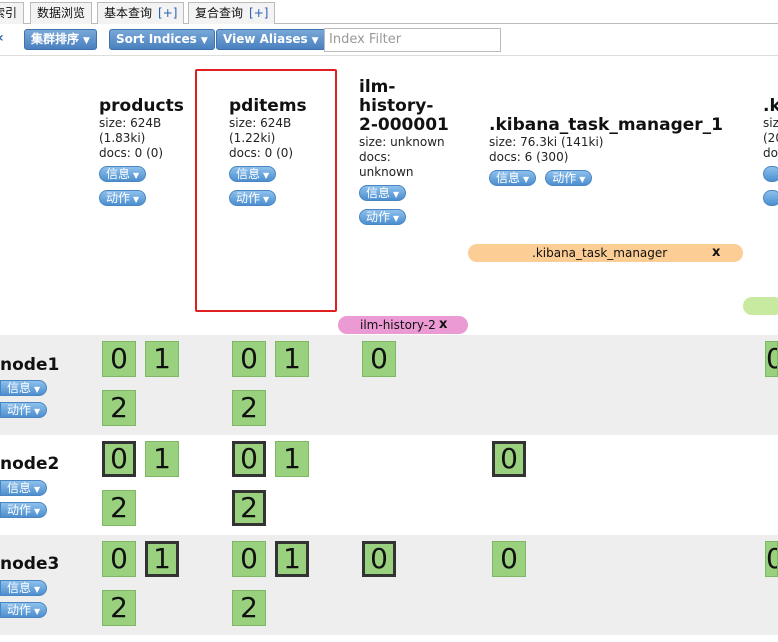 This screenshot has width=778, height=642. Describe the element at coordinates (30, 365) in the screenshot. I see `node-name: node1` at that location.